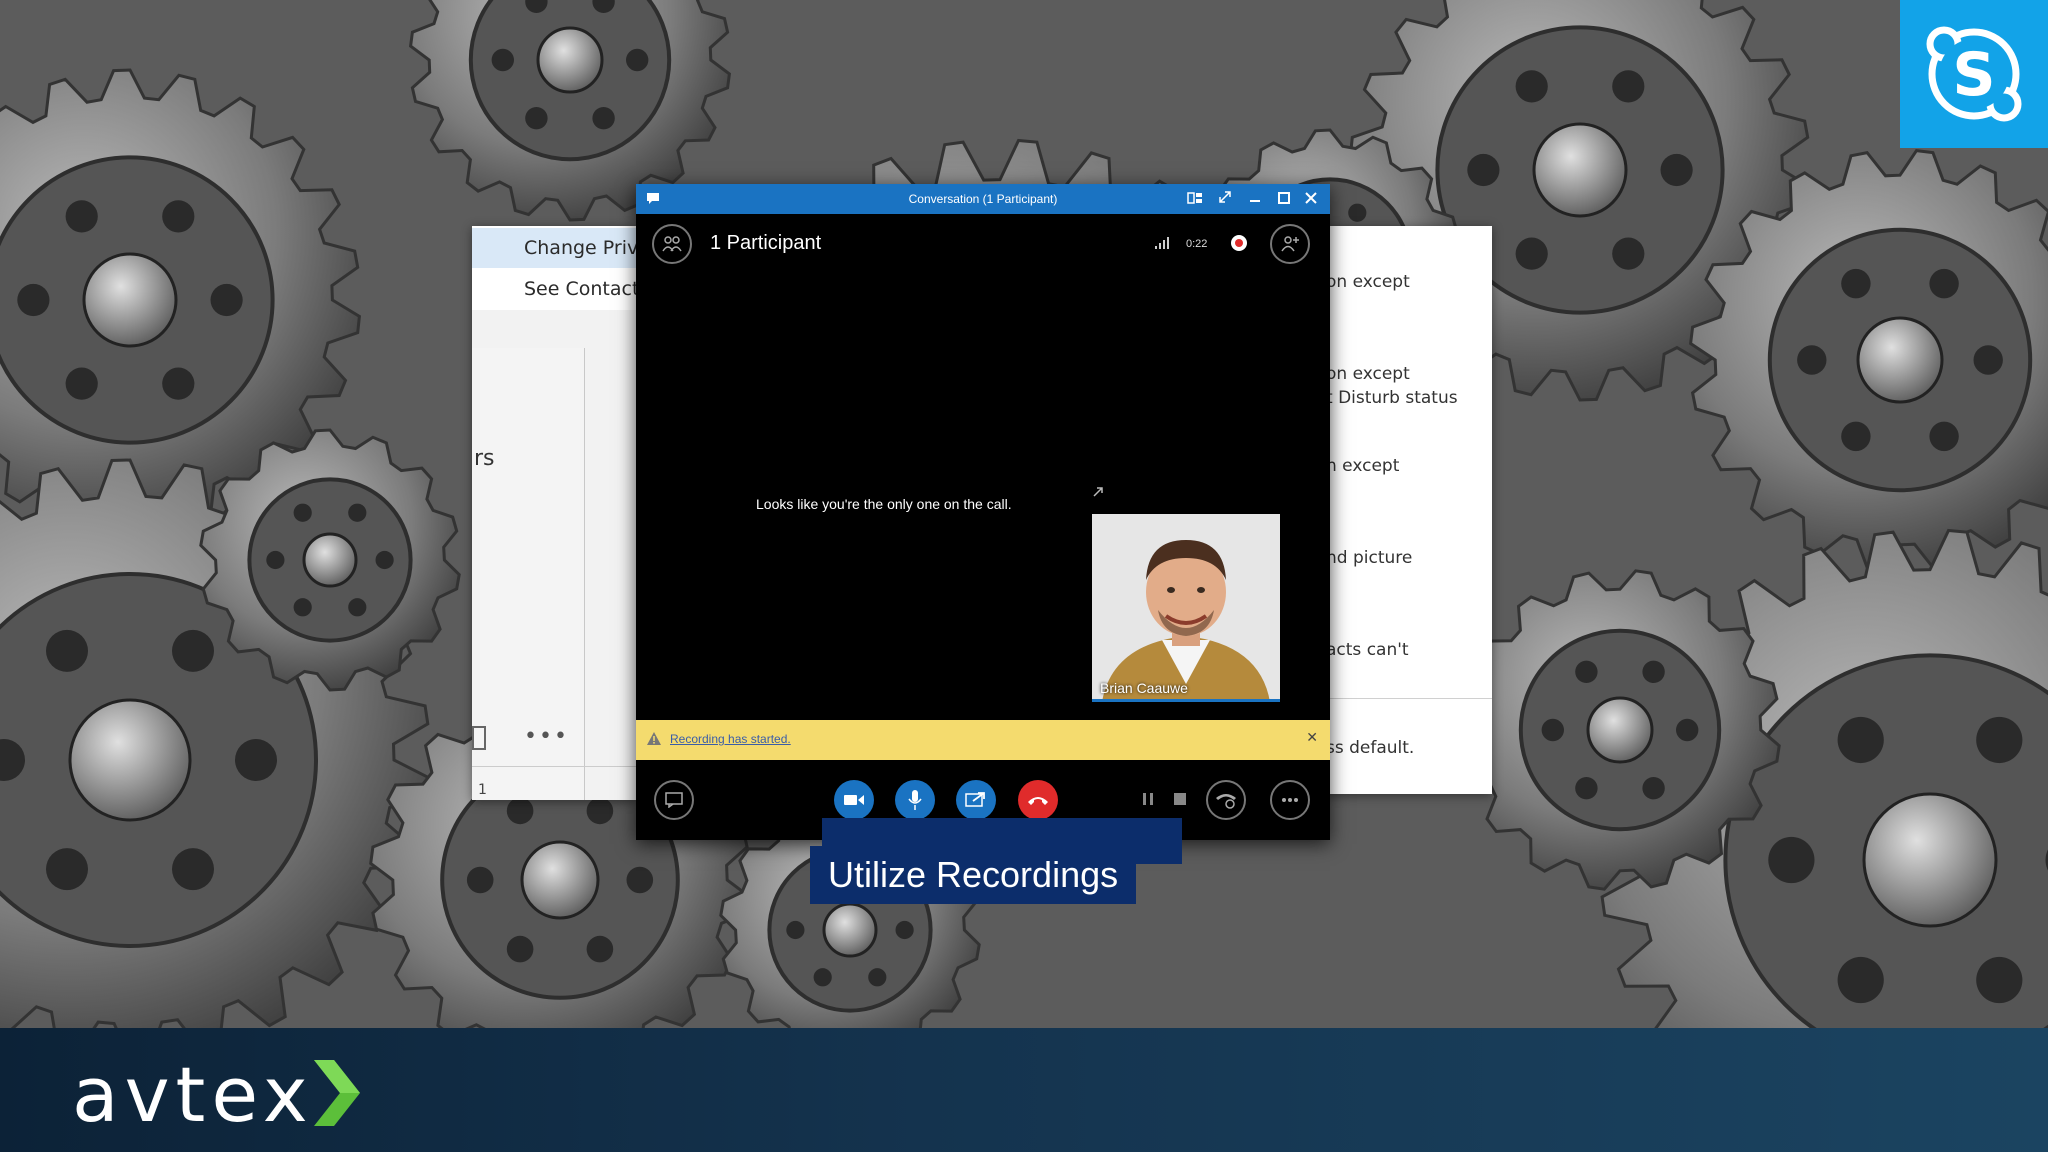  I want to click on video-button, so click(854, 800).